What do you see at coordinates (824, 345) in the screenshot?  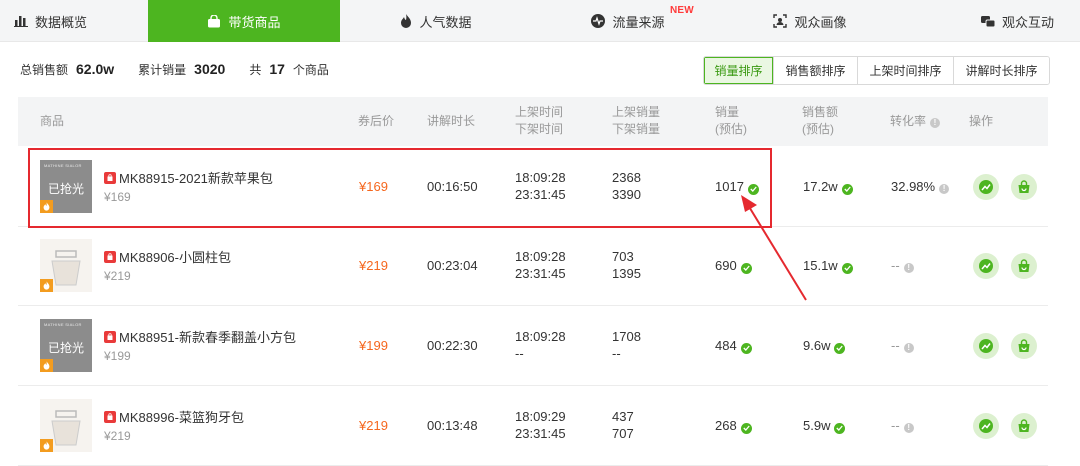 I see `revenue-estimate: 9.6w` at bounding box center [824, 345].